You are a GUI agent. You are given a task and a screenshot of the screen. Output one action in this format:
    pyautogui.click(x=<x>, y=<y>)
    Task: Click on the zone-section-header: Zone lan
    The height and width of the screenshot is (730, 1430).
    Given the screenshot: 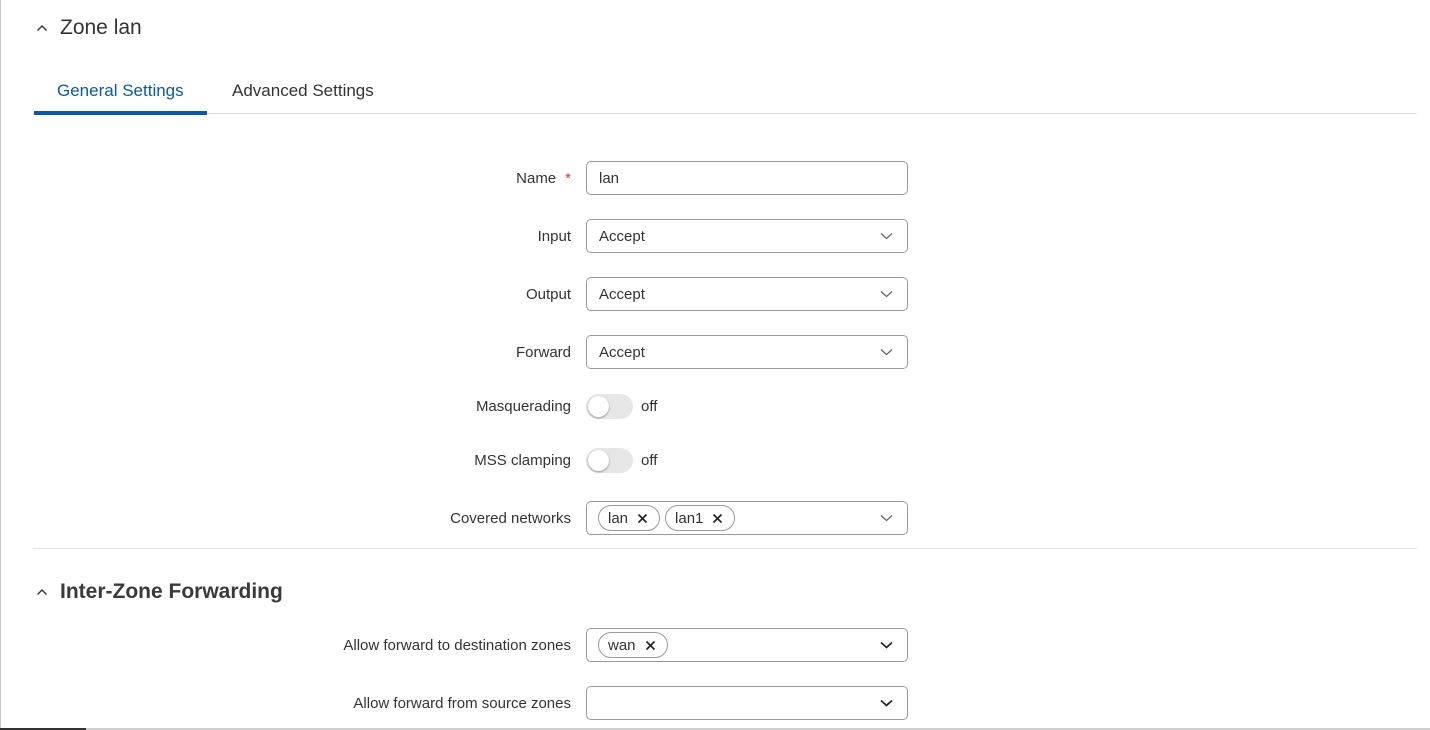 What is the action you would take?
    pyautogui.click(x=88, y=28)
    